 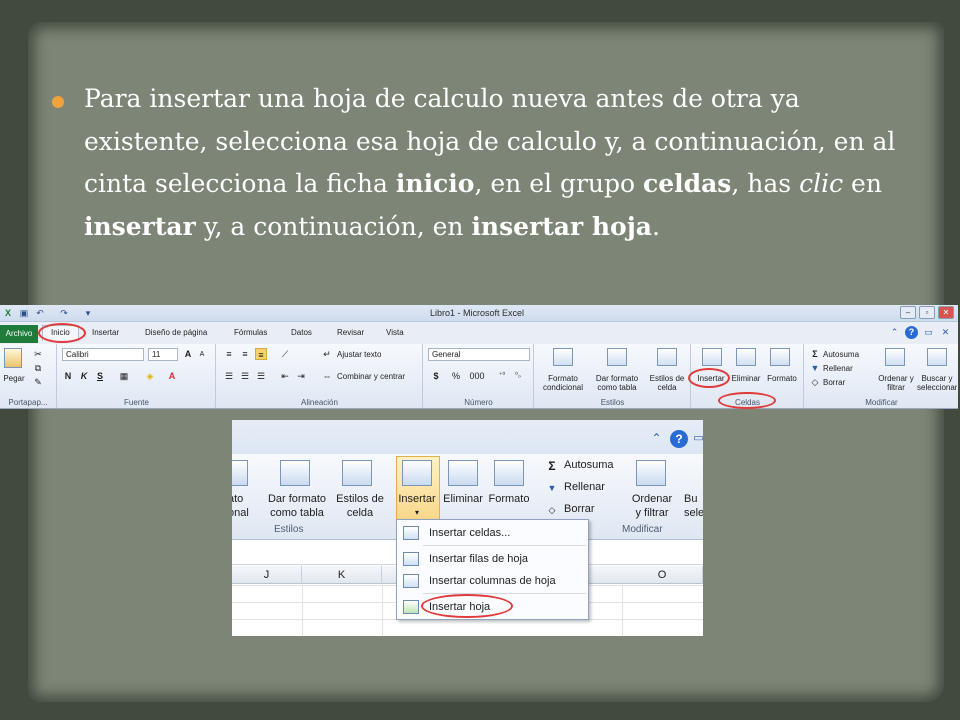 I want to click on restore-button: ▫, so click(x=927, y=312).